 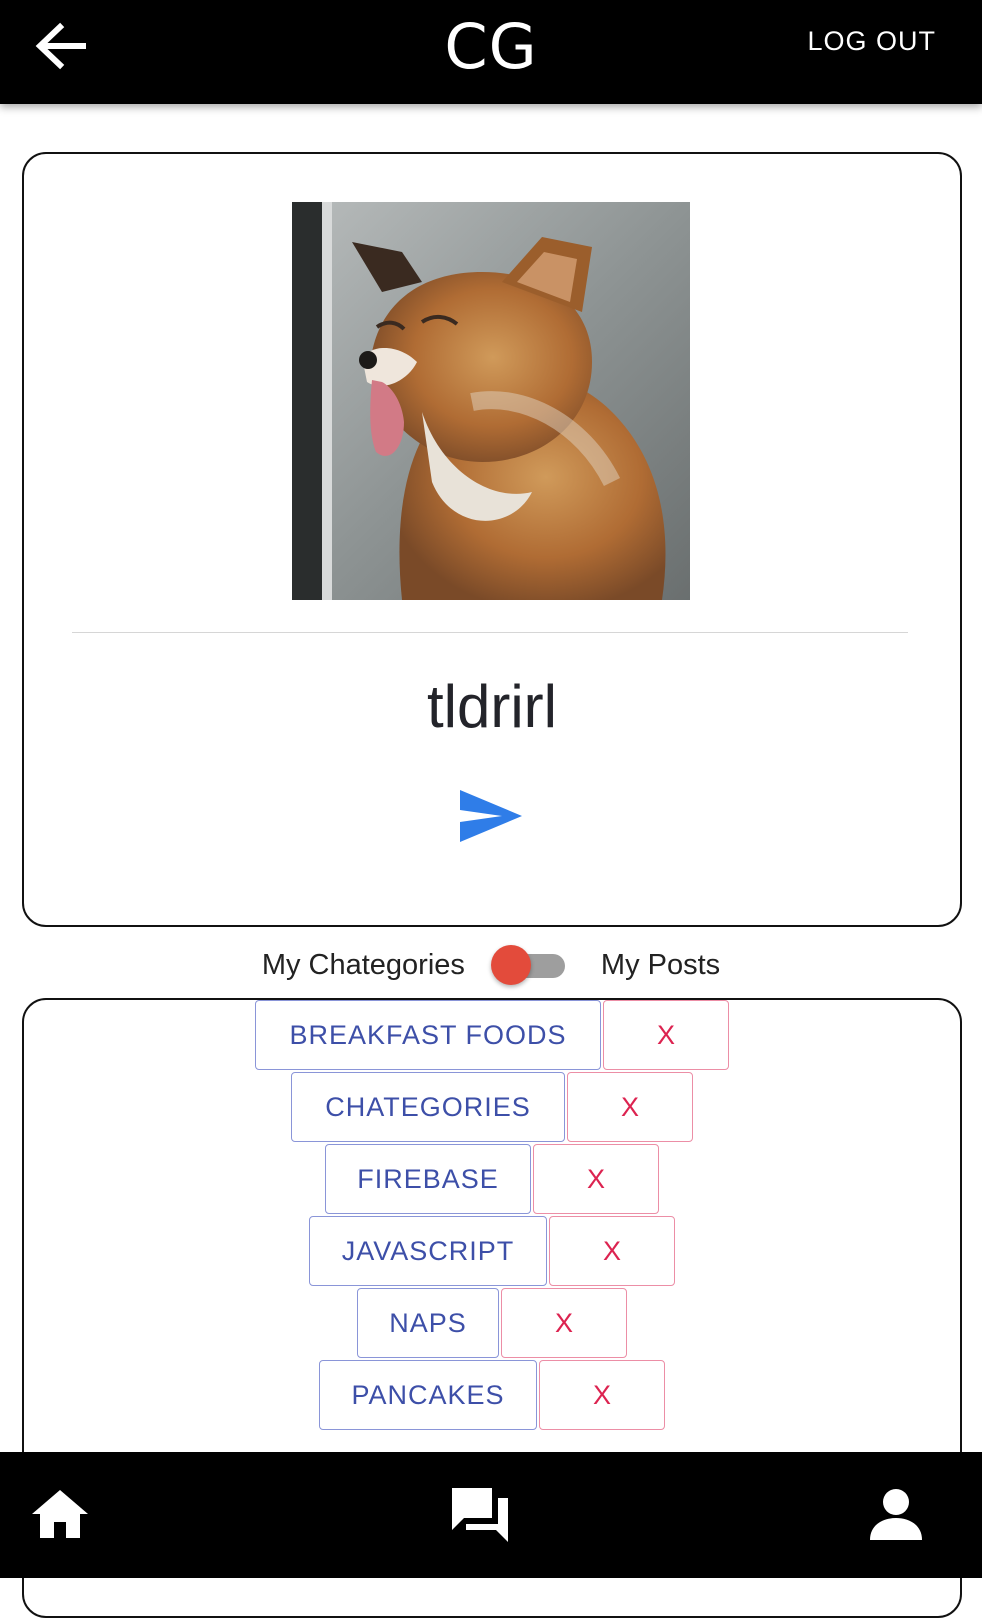 I want to click on list-item: NAPS X, so click(x=492, y=1324).